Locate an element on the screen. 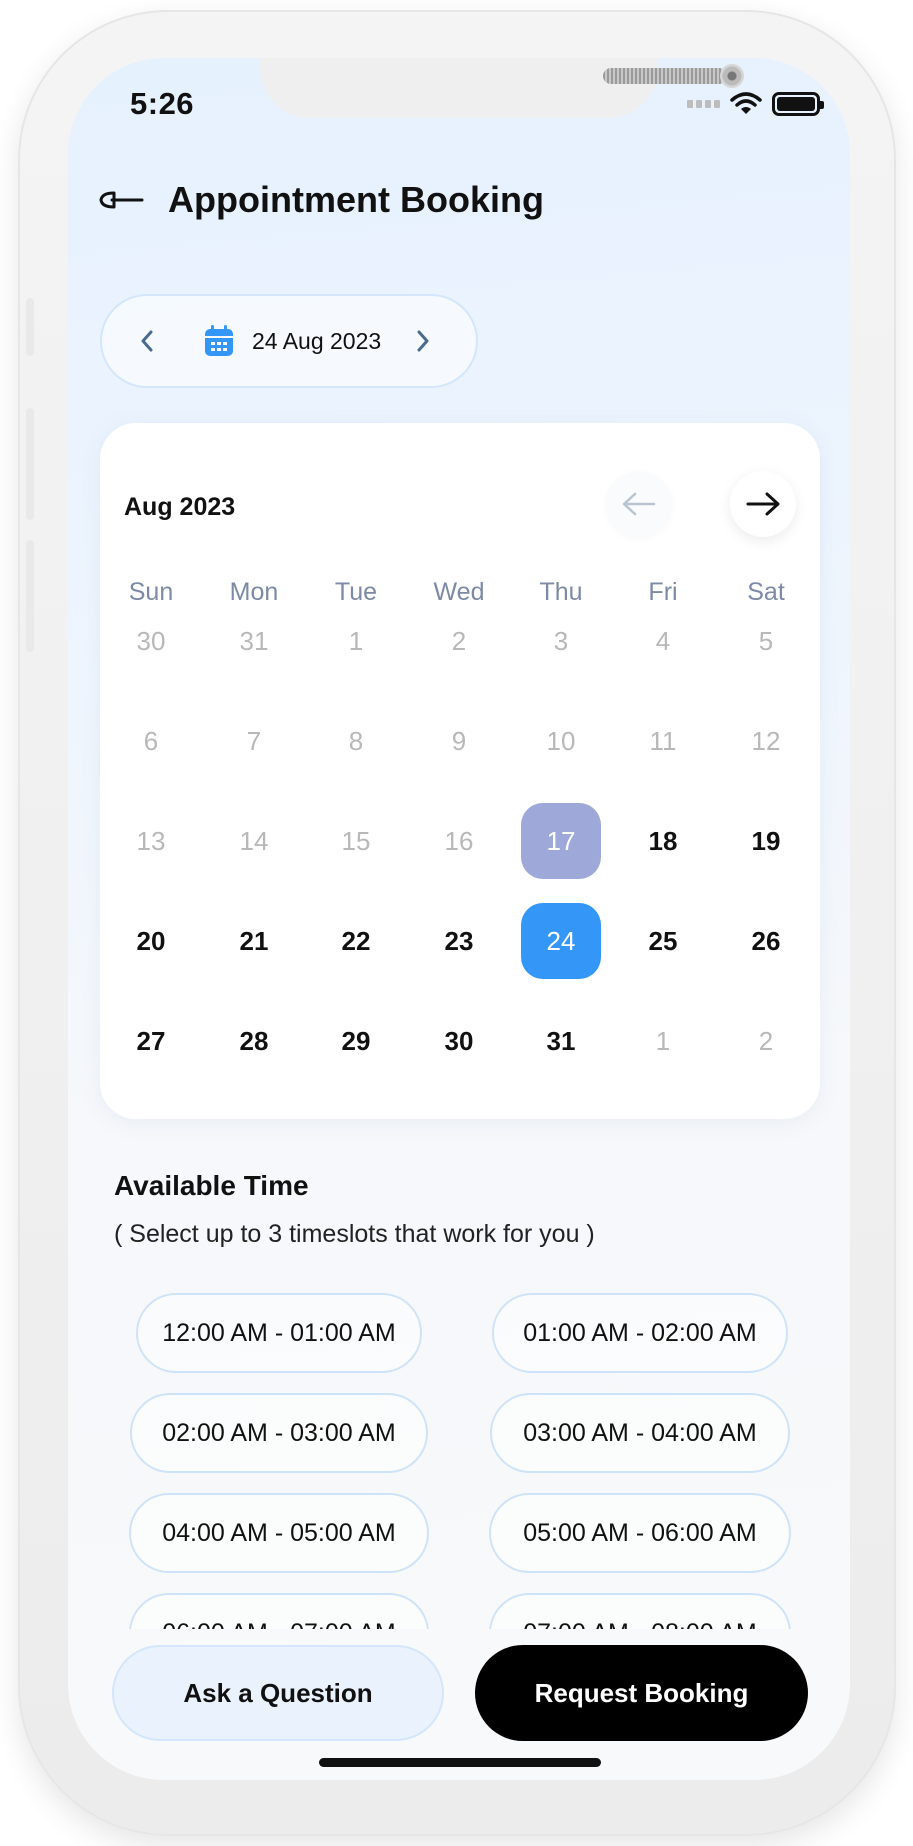 This screenshot has height=1846, width=913. speaker-grille is located at coordinates (665, 76).